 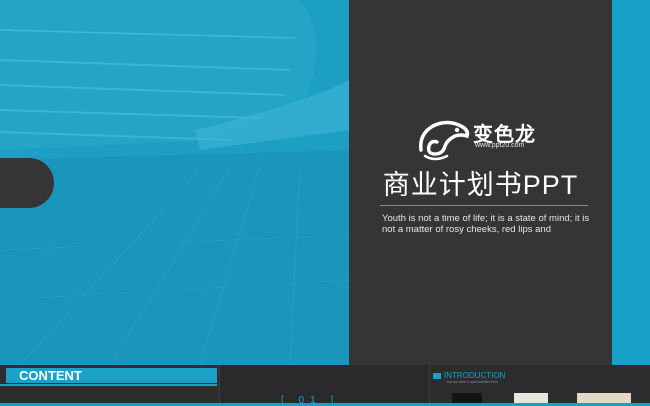 What do you see at coordinates (108, 385) in the screenshot?
I see `content-underline` at bounding box center [108, 385].